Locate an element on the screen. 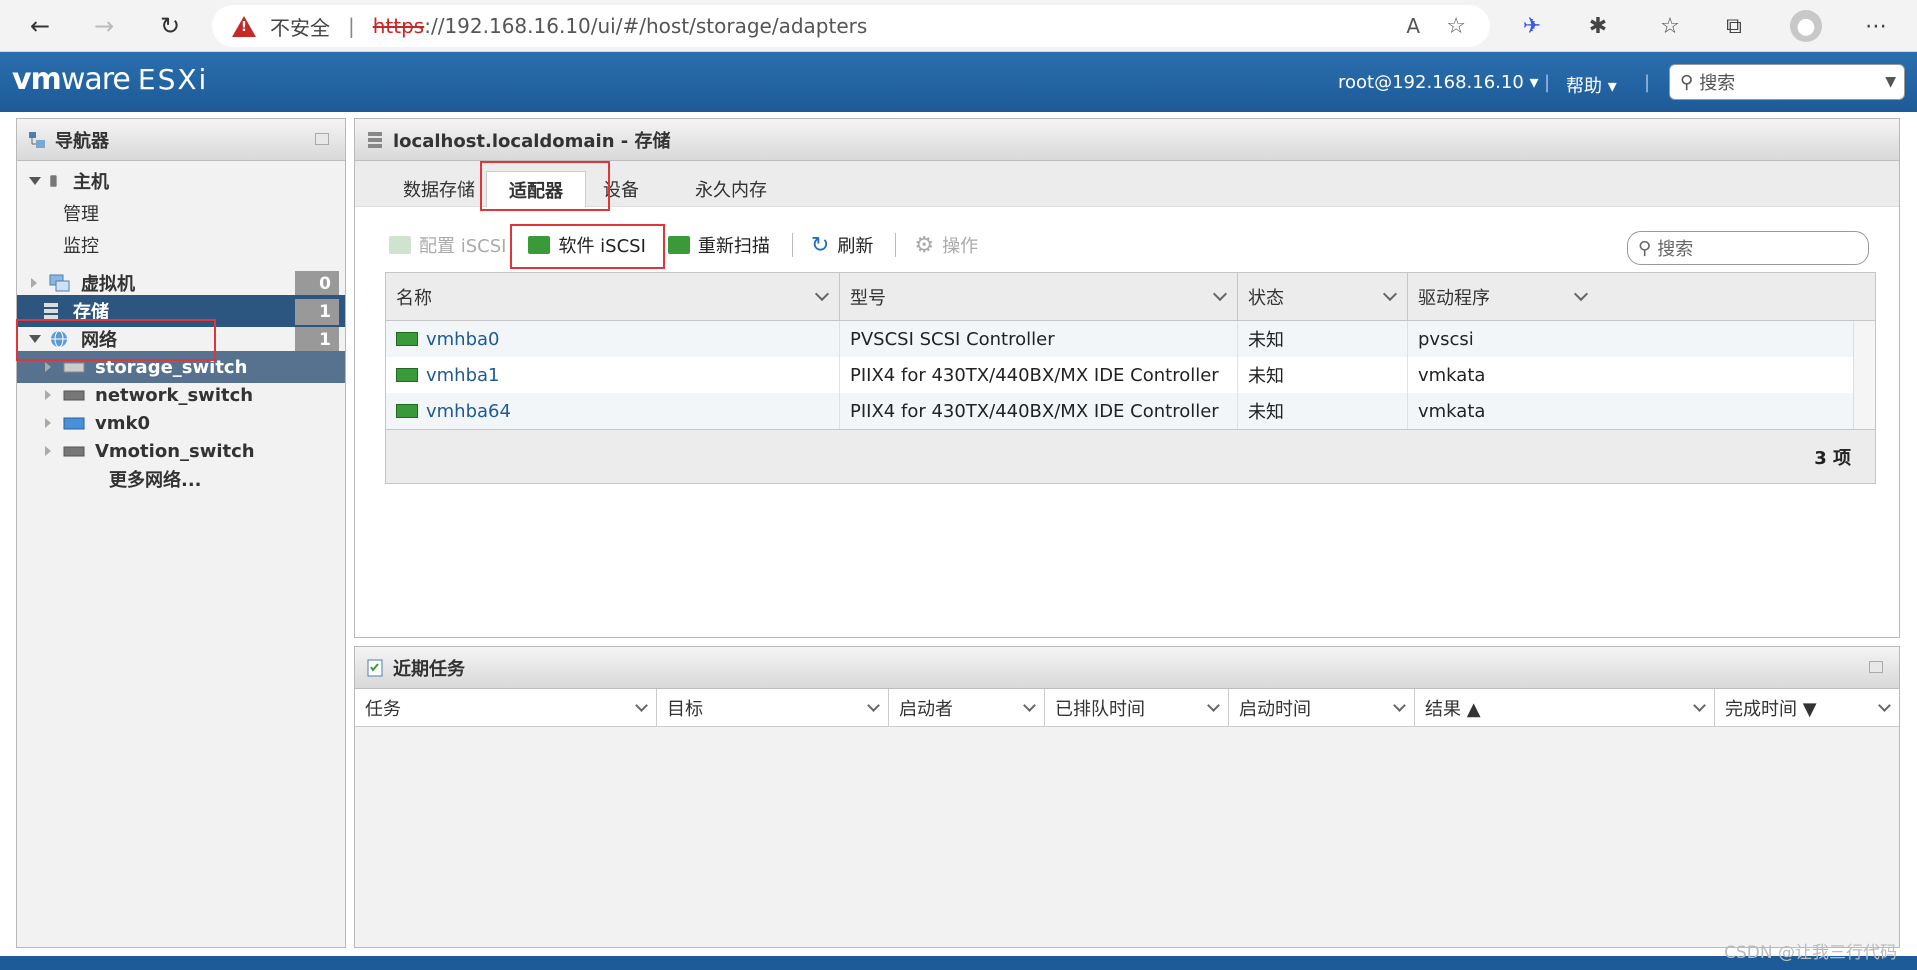 The image size is (1917, 970). adapters-tab-highlight-box is located at coordinates (545, 186).